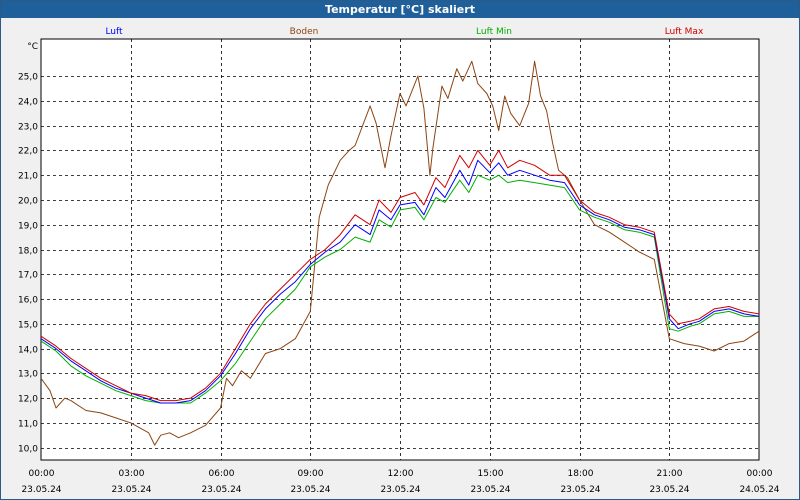 Image resolution: width=800 pixels, height=500 pixels. Describe the element at coordinates (491, 474) in the screenshot. I see `x-tick-label: 15:00` at that location.